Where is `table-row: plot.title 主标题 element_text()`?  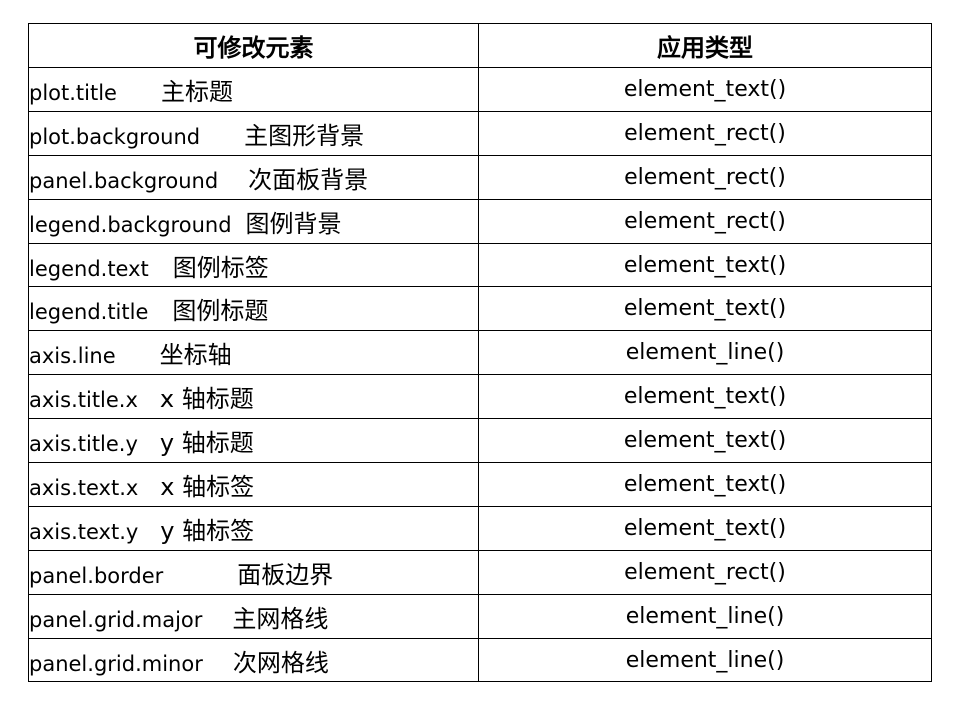
table-row: plot.title 主标题 element_text() is located at coordinates (480, 89).